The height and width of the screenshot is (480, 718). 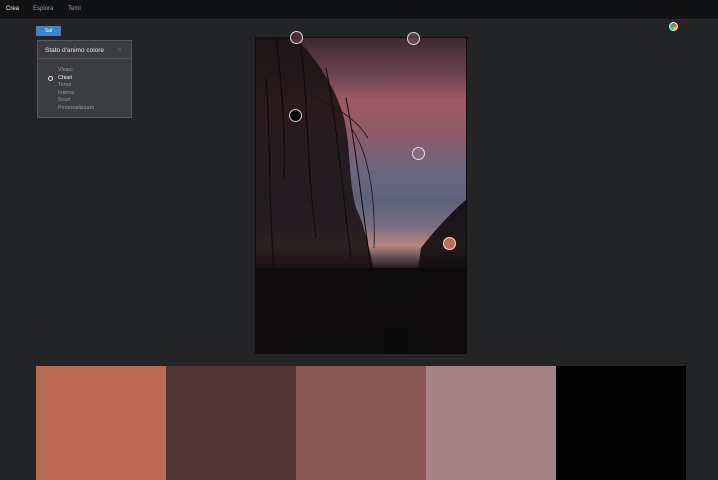 I want to click on save-button: Sal, so click(x=48, y=31).